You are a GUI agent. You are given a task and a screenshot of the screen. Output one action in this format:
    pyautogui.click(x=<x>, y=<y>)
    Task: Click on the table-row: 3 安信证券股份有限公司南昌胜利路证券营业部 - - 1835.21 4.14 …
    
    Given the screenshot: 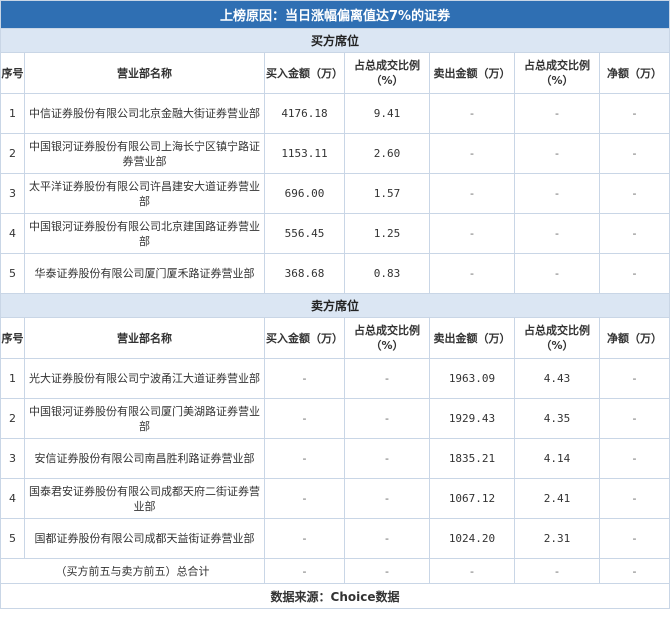 What is the action you would take?
    pyautogui.click(x=335, y=458)
    